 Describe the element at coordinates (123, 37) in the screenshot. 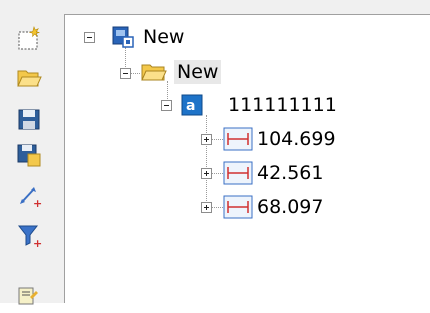

I see `project-icon` at that location.